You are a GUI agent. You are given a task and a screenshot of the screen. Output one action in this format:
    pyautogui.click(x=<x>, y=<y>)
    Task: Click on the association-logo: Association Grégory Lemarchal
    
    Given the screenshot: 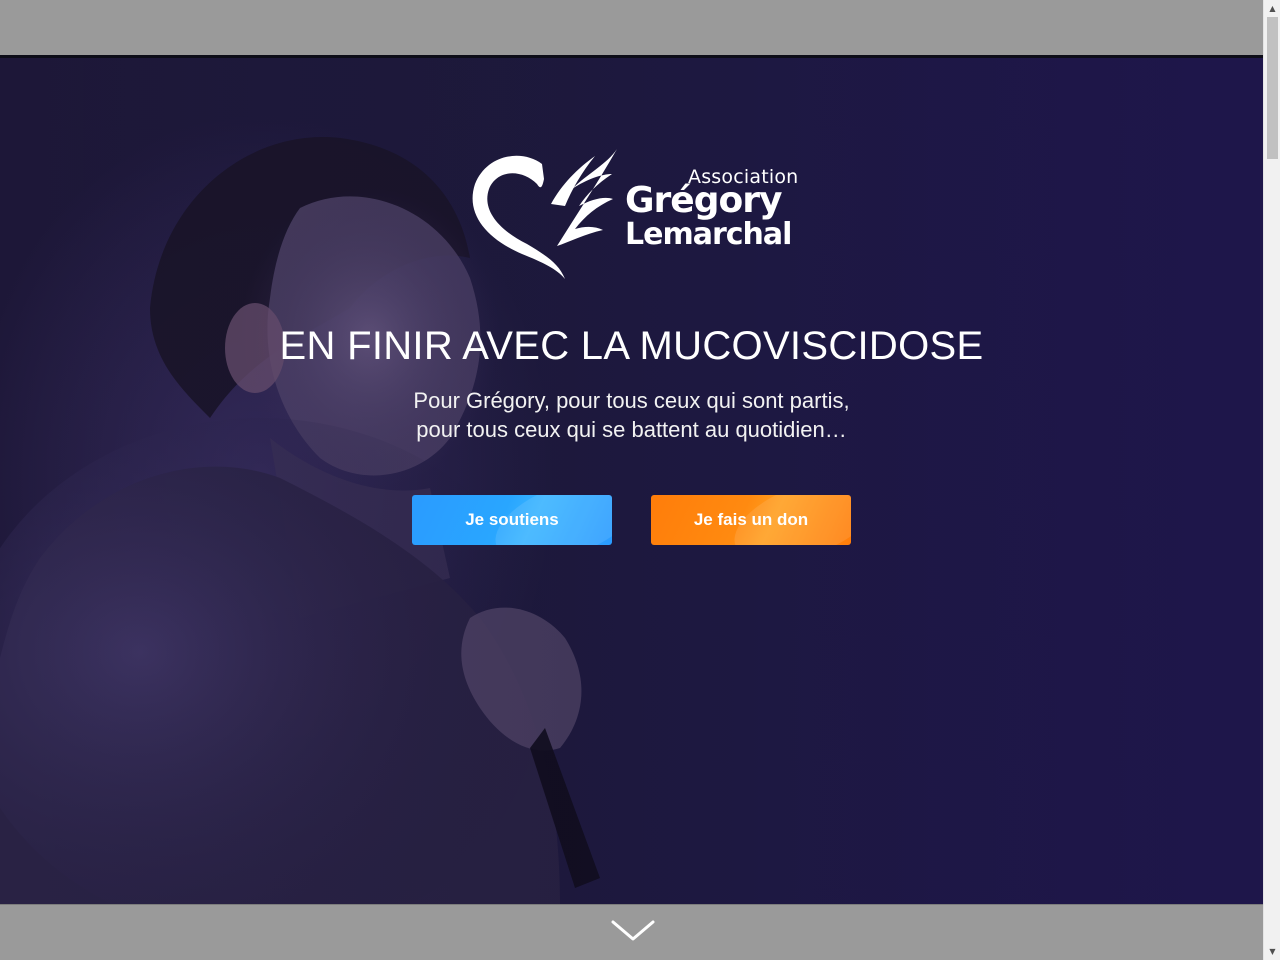 What is the action you would take?
    pyautogui.click(x=632, y=214)
    